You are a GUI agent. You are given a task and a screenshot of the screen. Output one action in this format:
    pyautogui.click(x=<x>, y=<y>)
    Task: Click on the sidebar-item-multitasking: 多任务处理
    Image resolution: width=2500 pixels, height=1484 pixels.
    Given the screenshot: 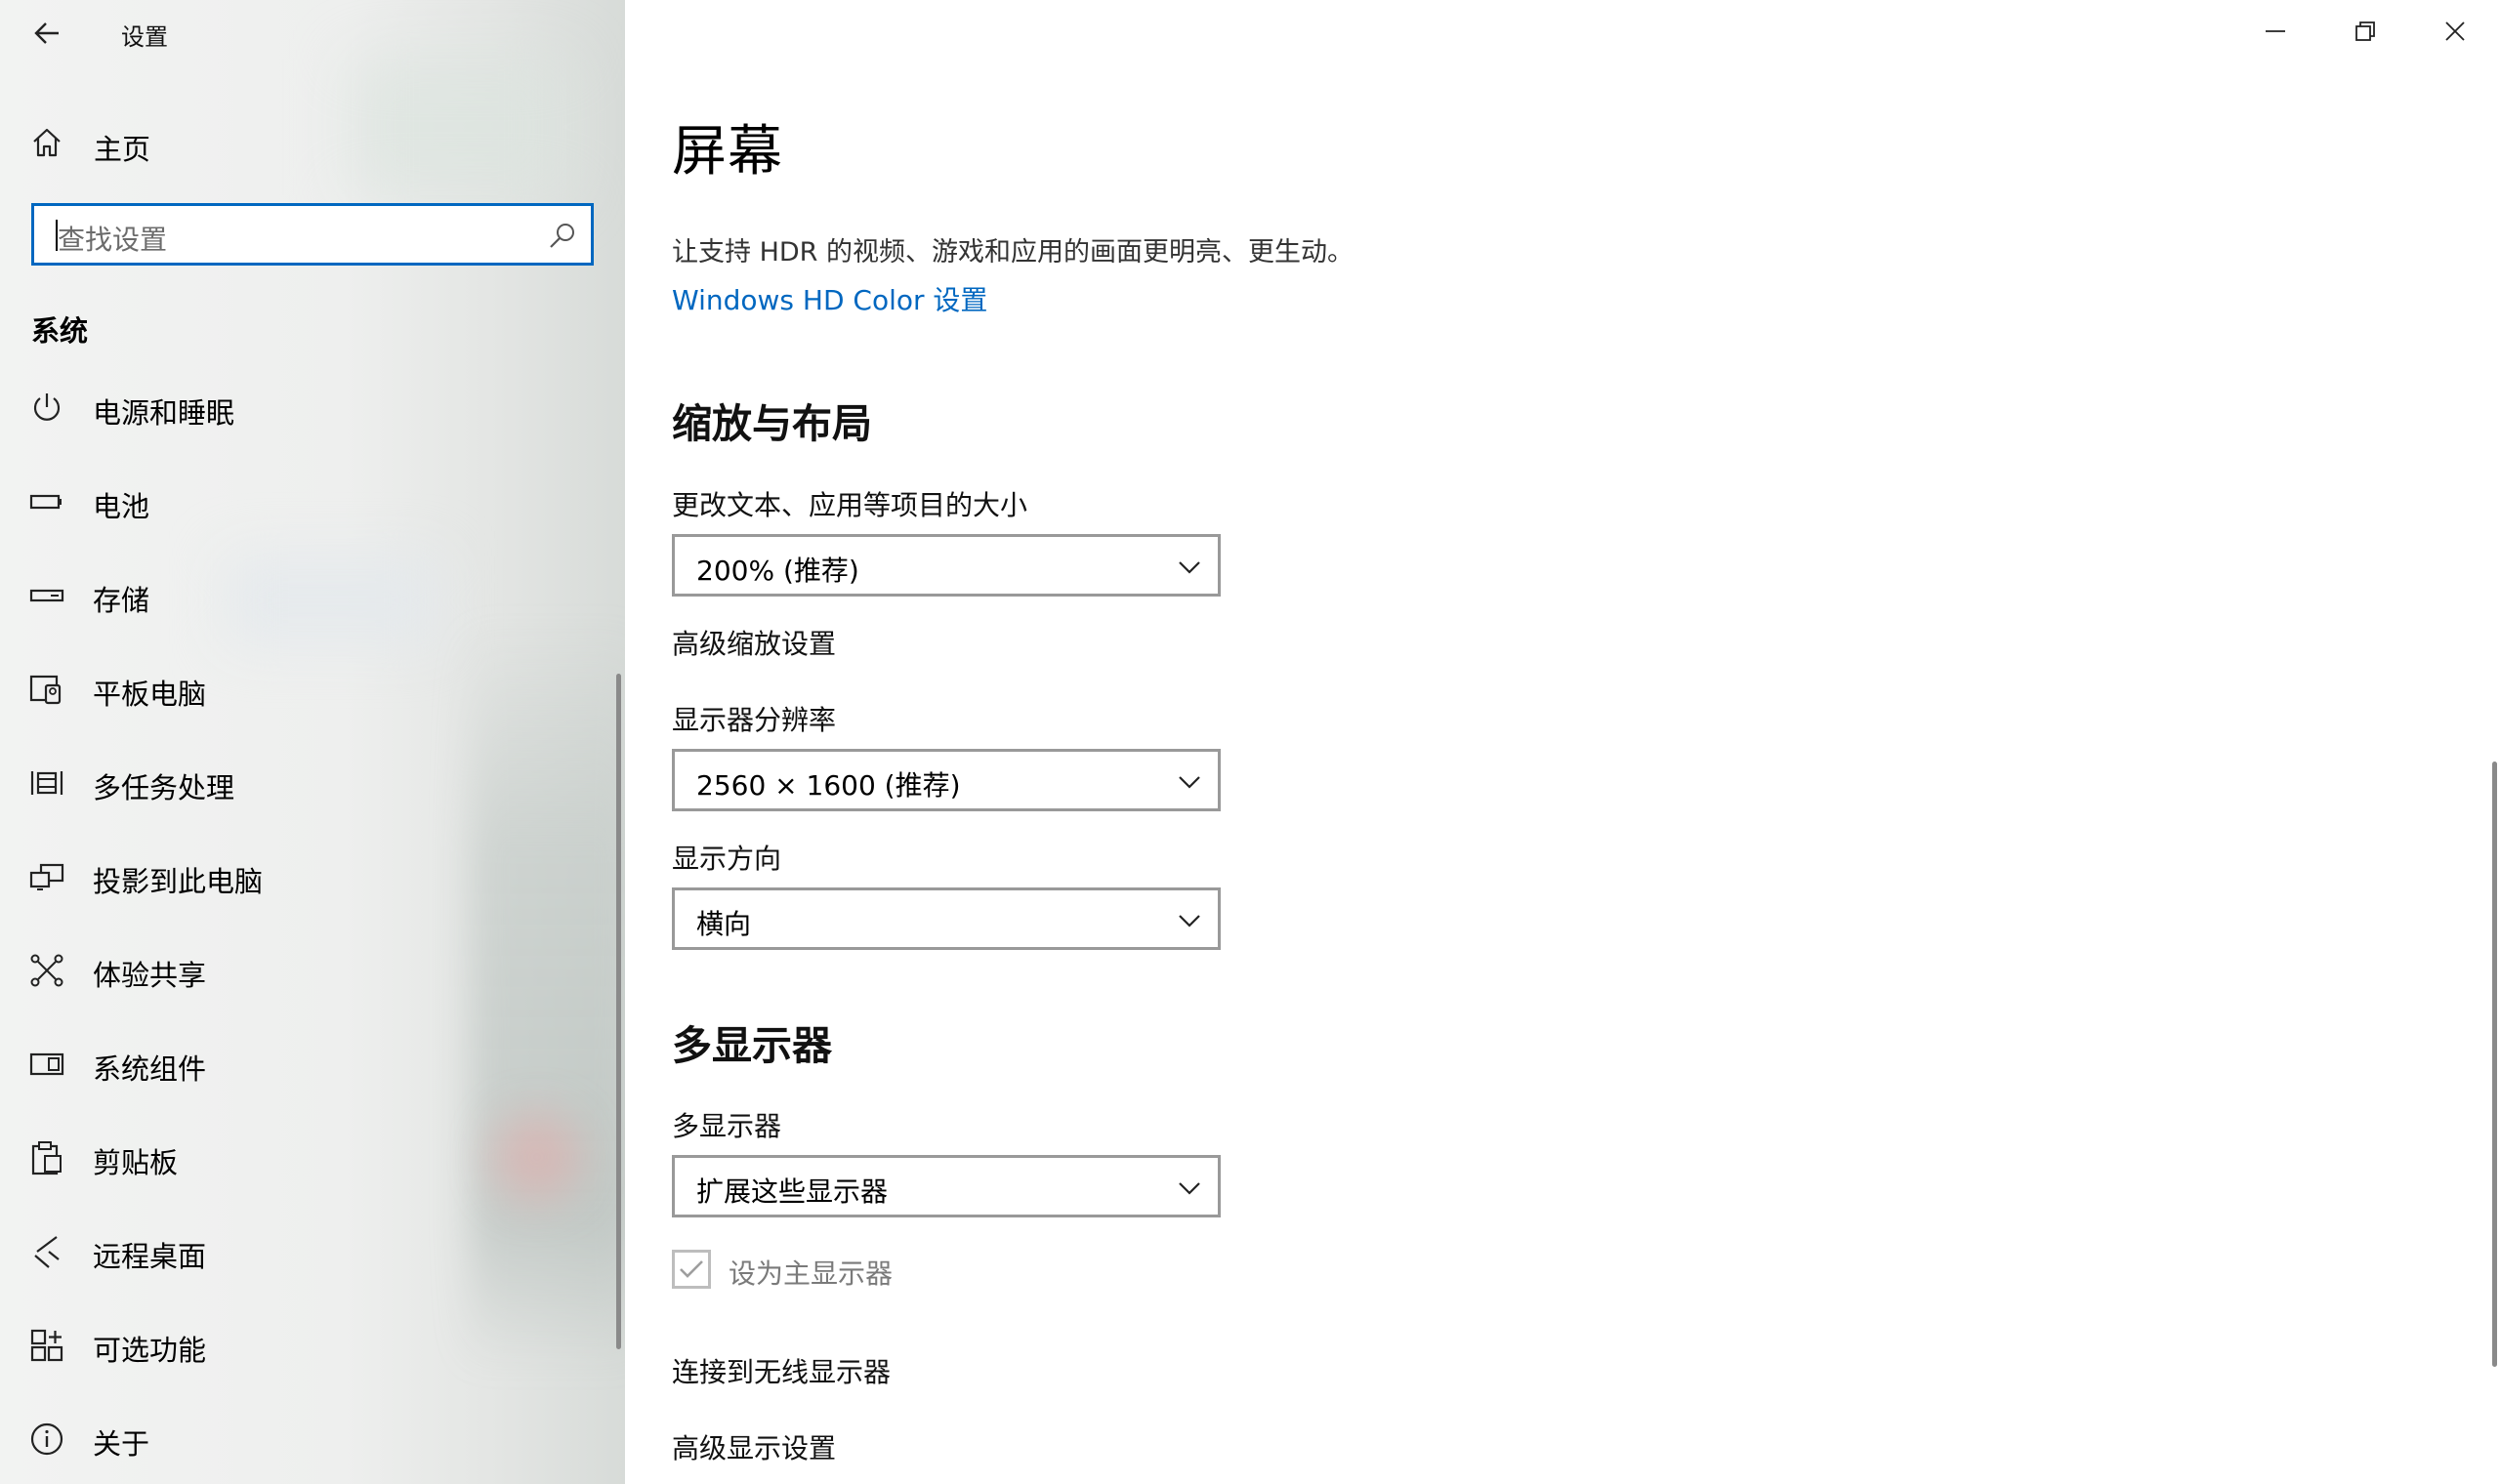 What is the action you would take?
    pyautogui.click(x=312, y=783)
    